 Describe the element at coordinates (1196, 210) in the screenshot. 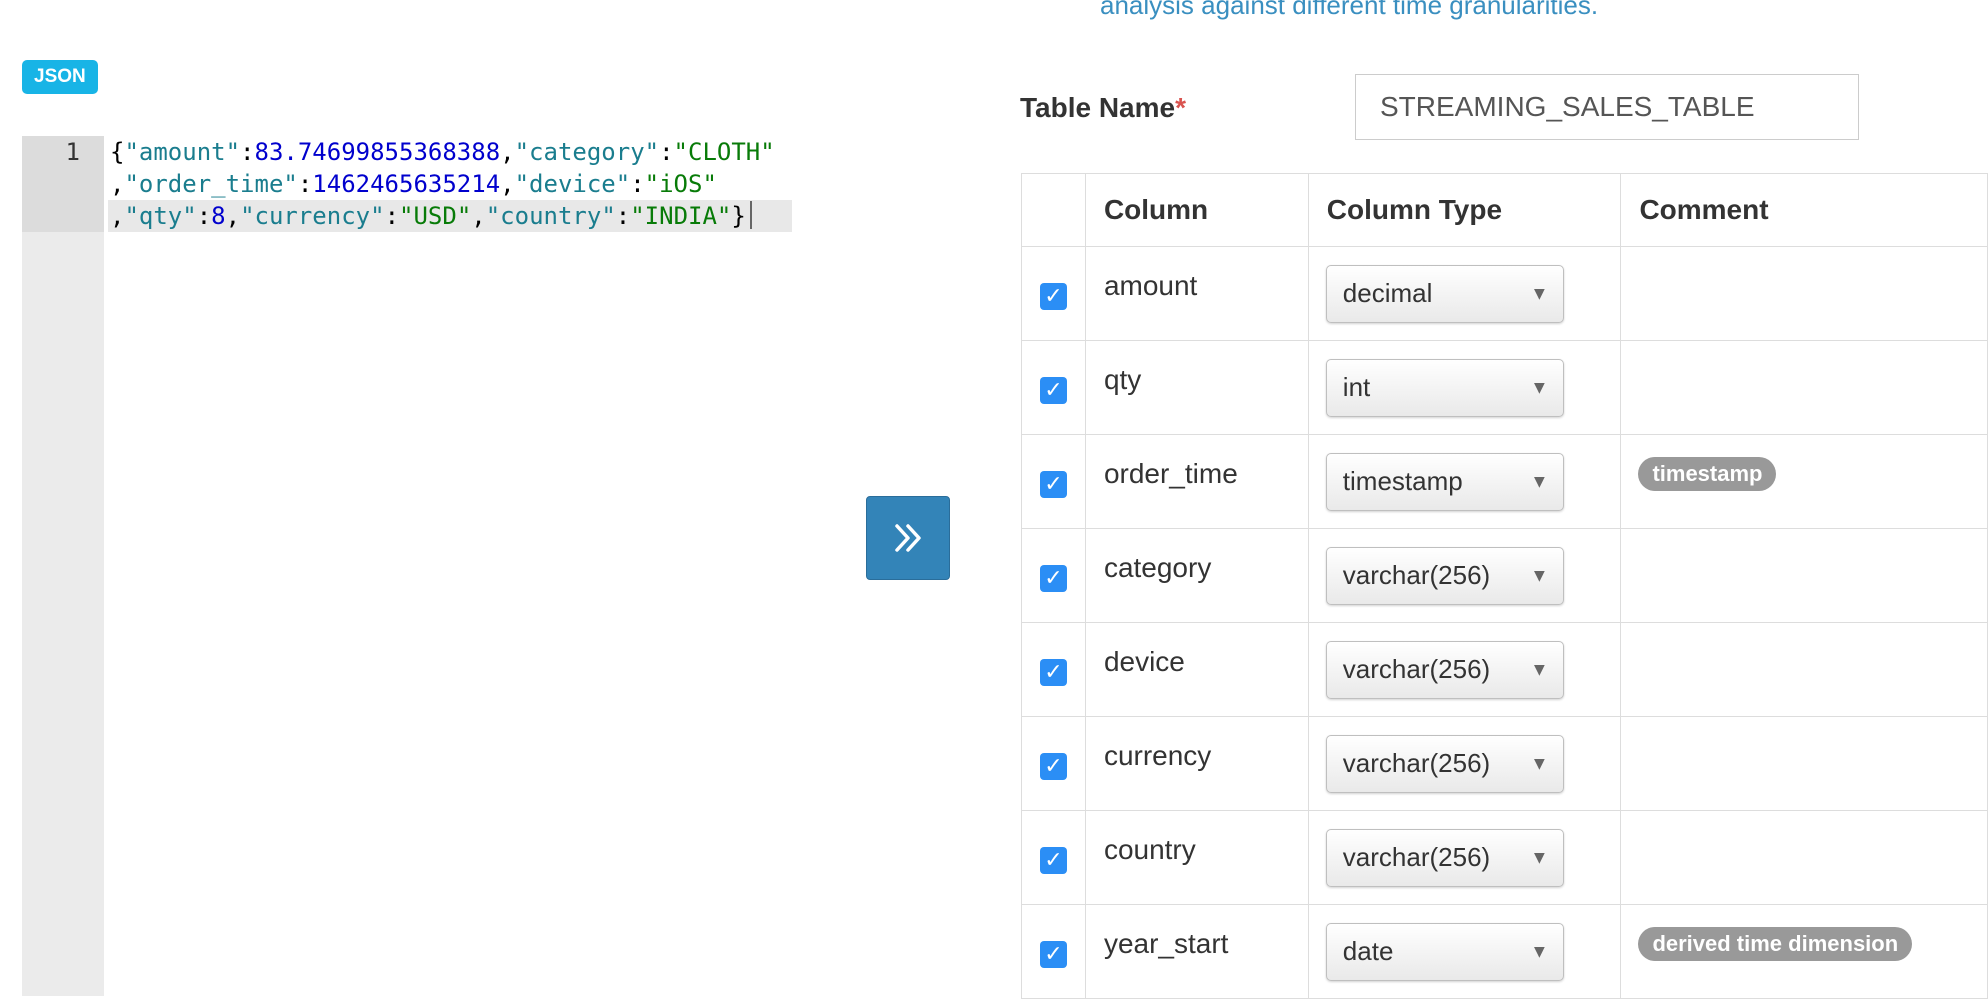

I see `header-column: Column` at that location.